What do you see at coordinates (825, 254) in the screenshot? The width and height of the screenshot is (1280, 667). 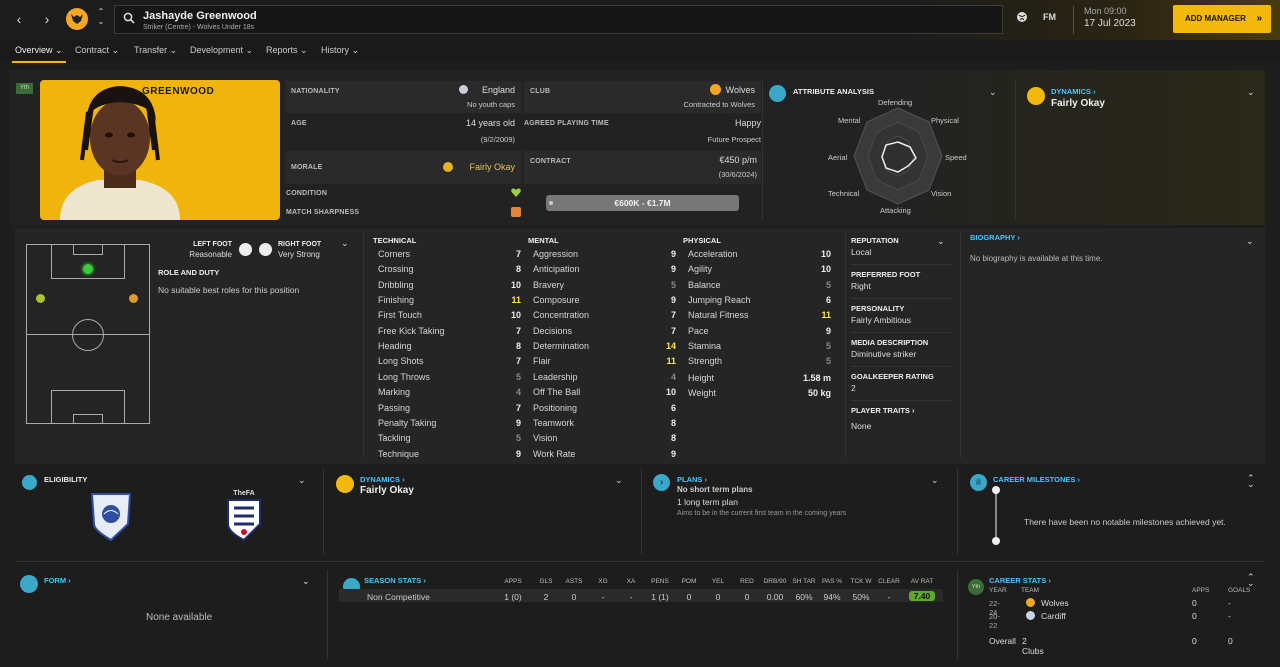 I see `attr-value: 10` at bounding box center [825, 254].